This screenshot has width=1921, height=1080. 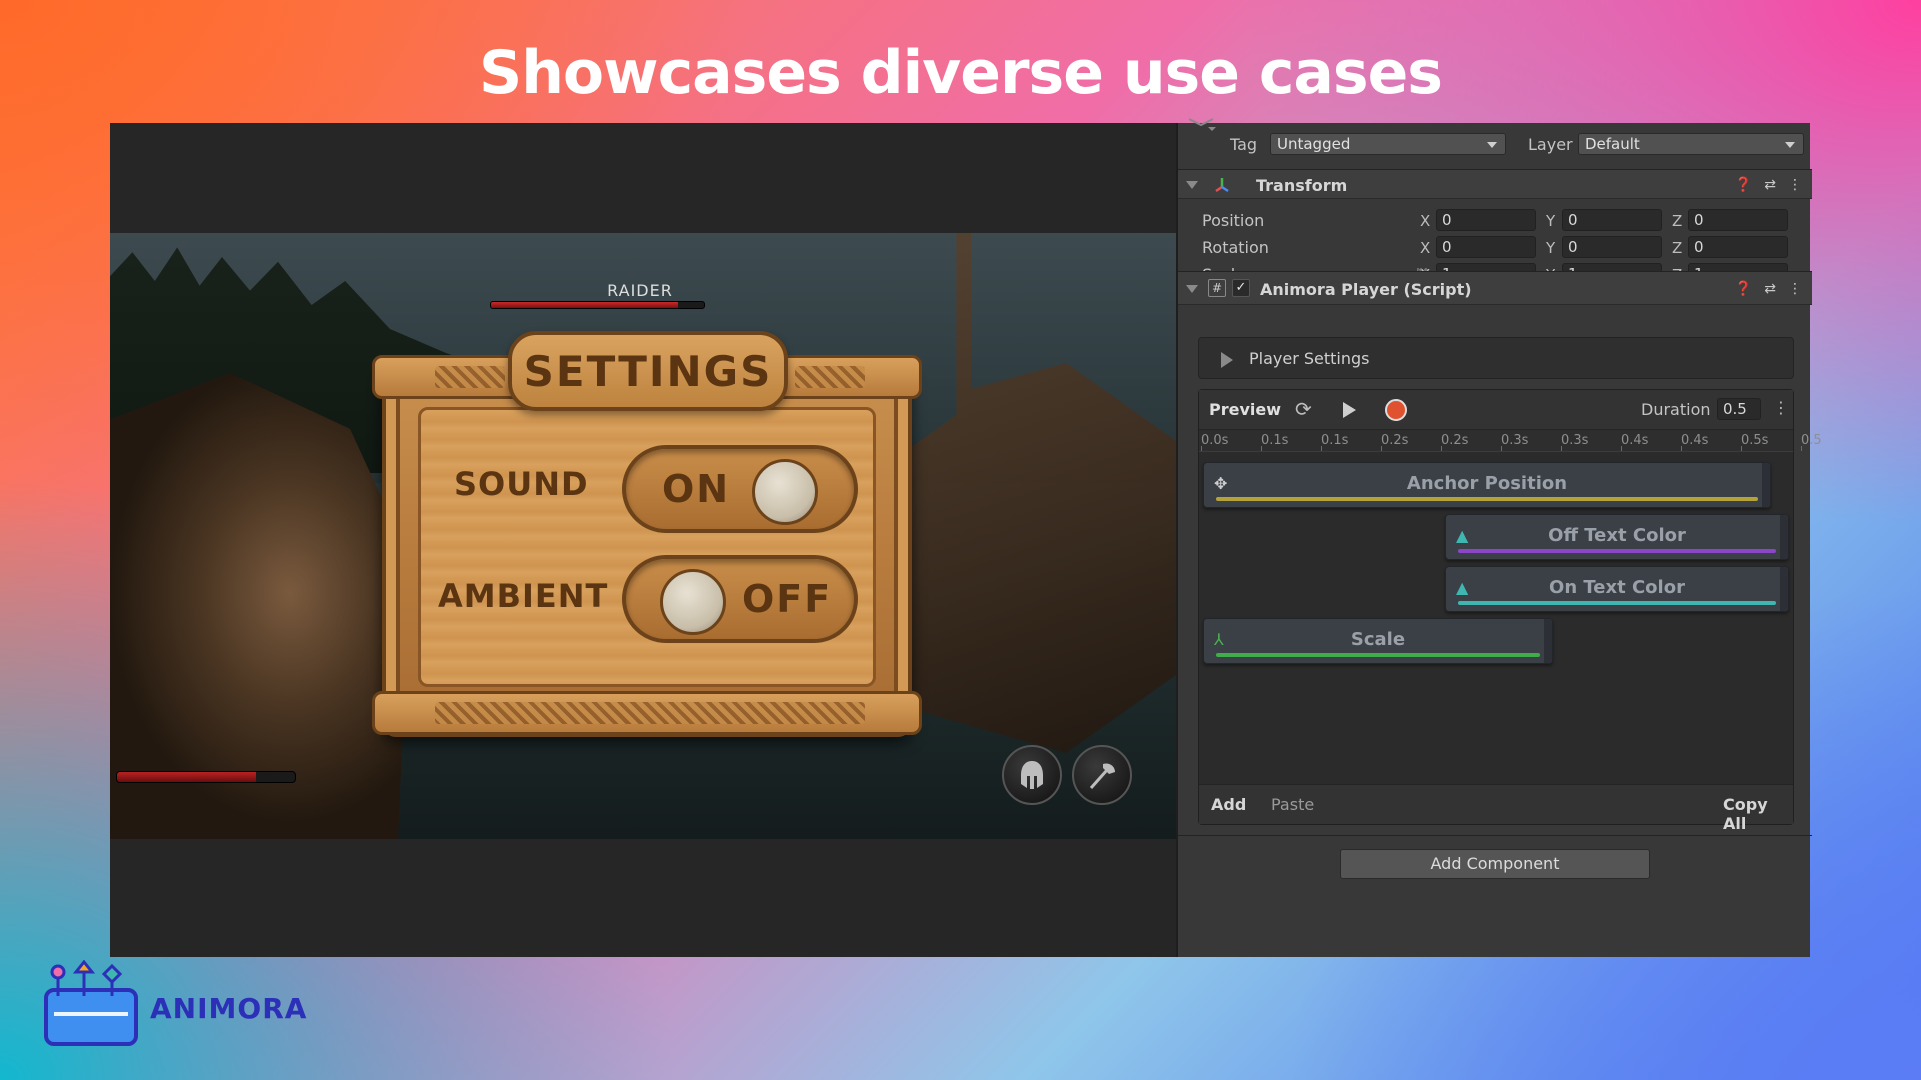 What do you see at coordinates (1032, 775) in the screenshot?
I see `helmet-button` at bounding box center [1032, 775].